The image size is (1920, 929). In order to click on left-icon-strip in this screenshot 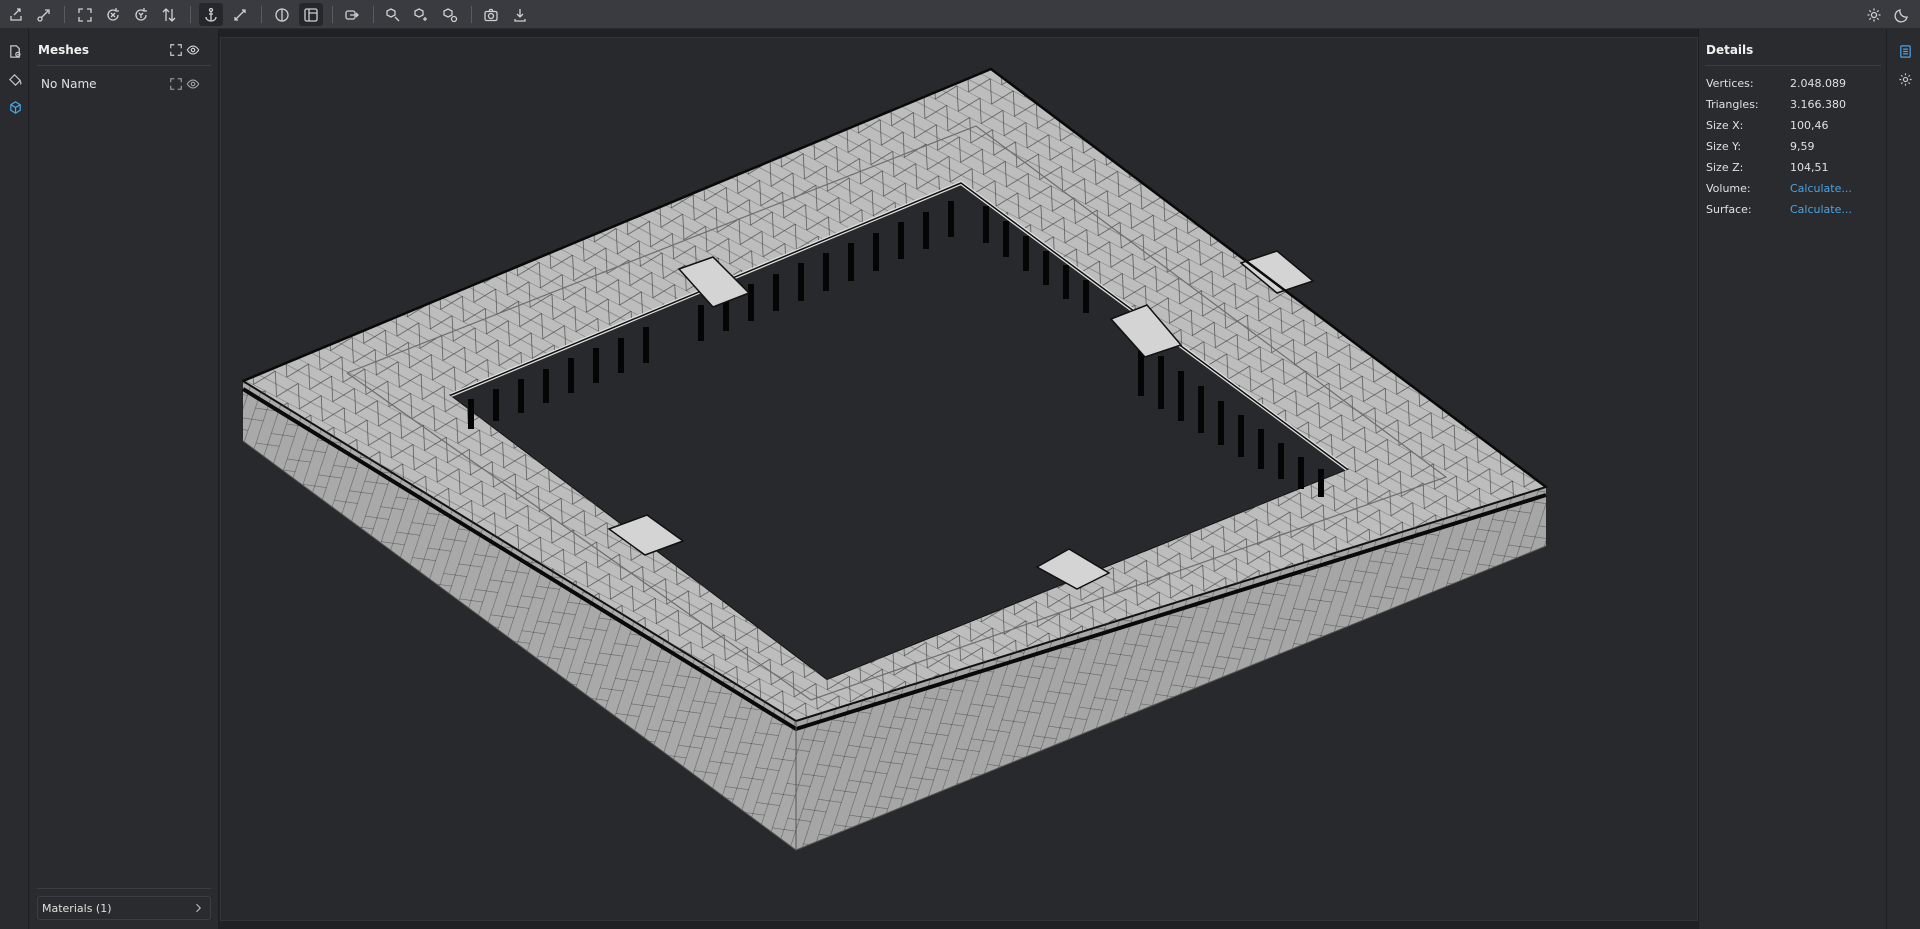, I will do `click(14, 479)`.